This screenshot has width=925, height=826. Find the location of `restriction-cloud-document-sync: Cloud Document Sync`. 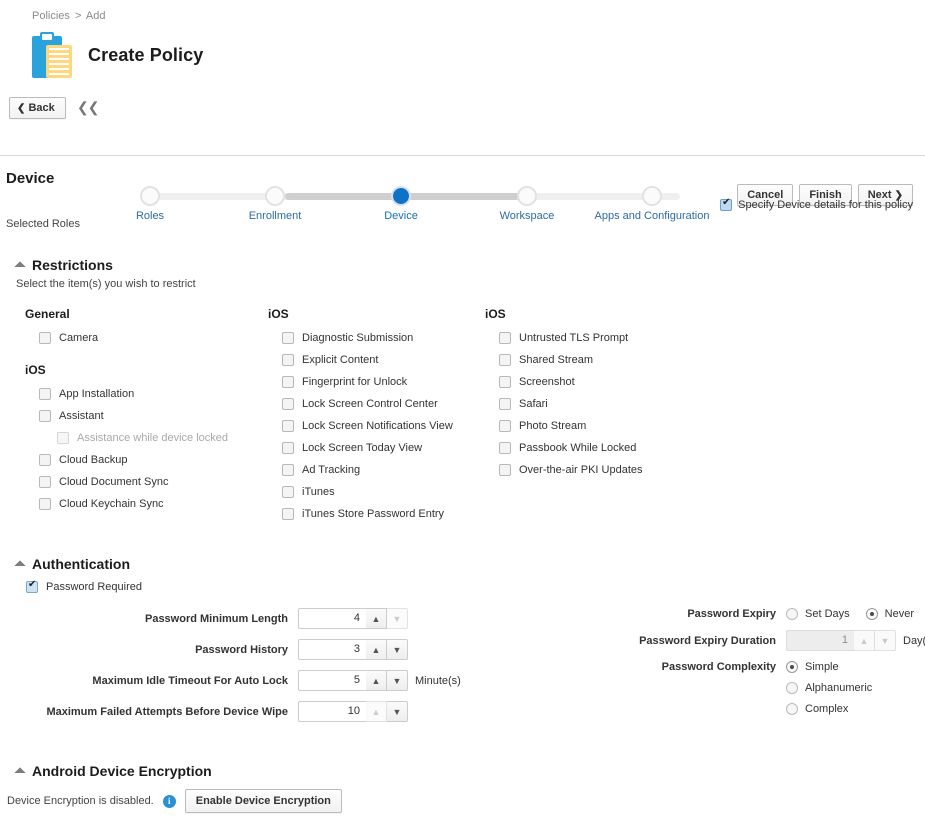

restriction-cloud-document-sync: Cloud Document Sync is located at coordinates (133, 482).